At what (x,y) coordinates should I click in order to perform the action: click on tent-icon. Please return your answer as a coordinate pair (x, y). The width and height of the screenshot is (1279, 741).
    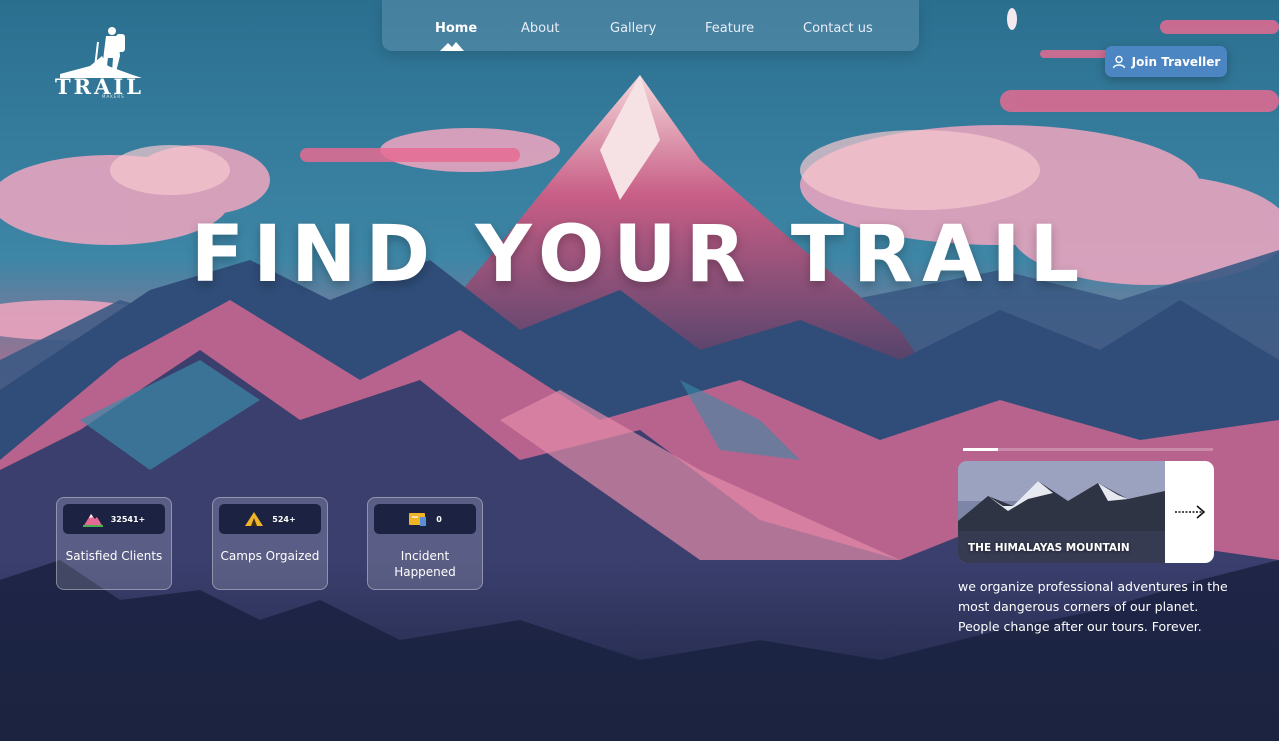
    Looking at the image, I should click on (254, 519).